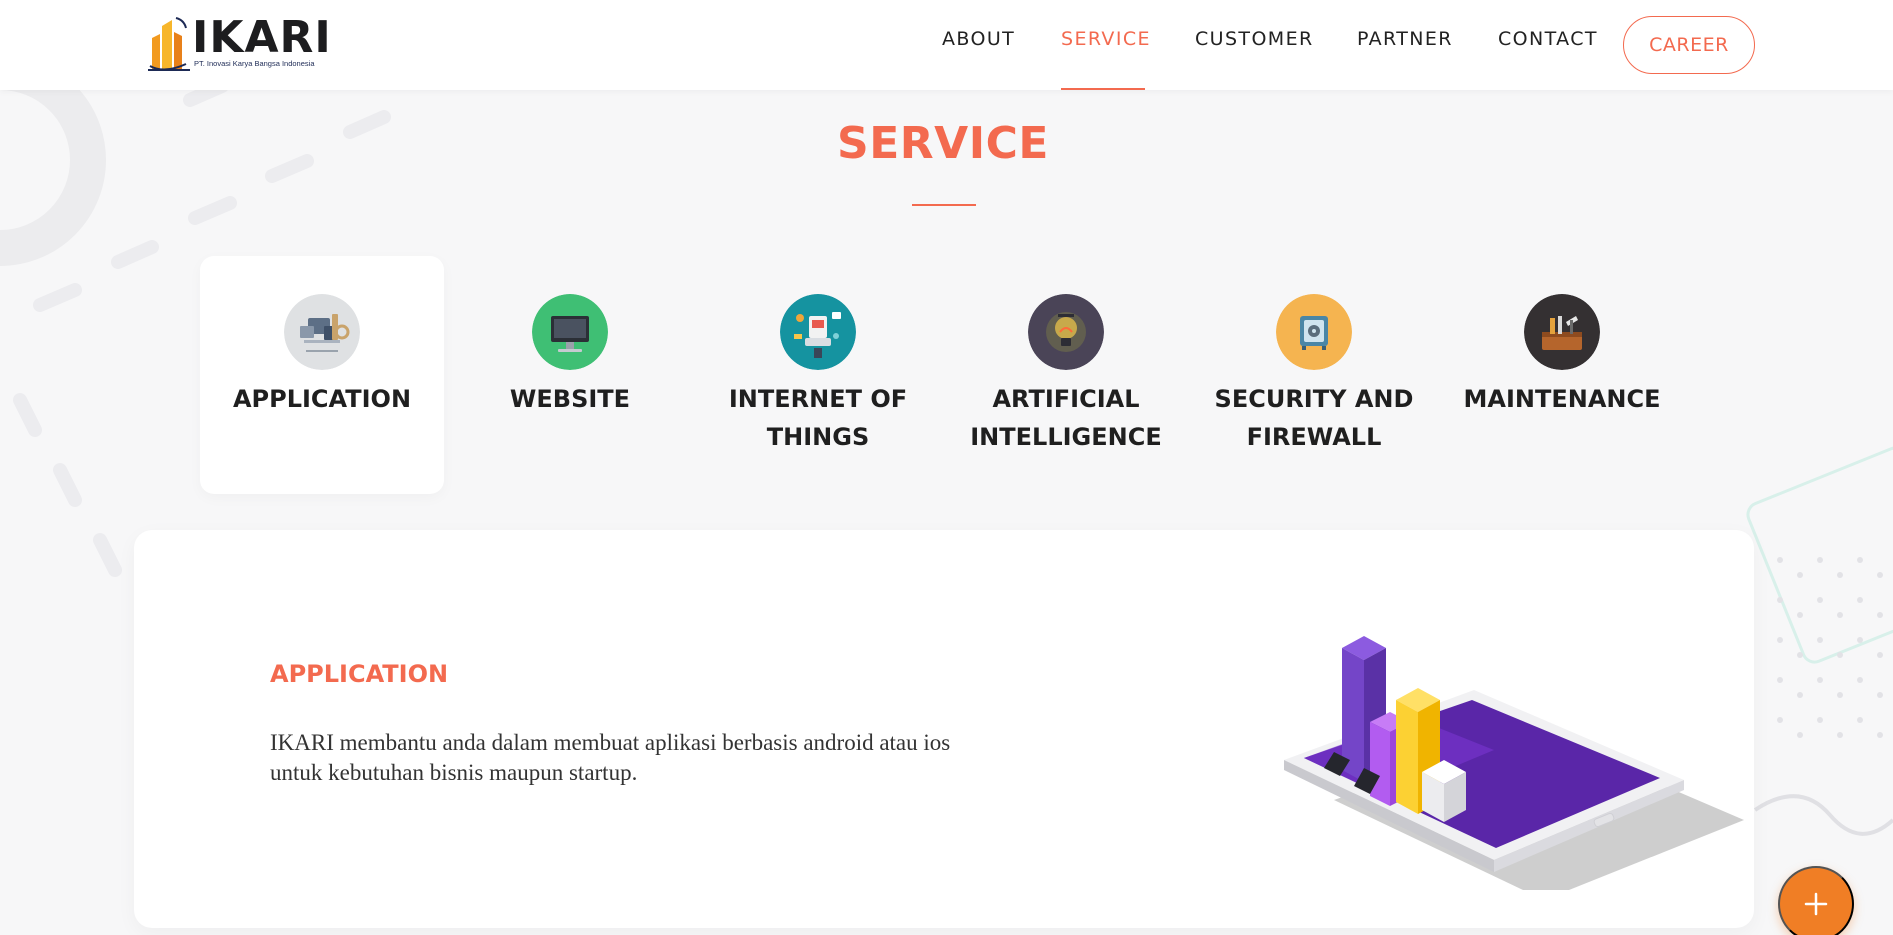 This screenshot has height=935, width=1893. Describe the element at coordinates (262, 37) in the screenshot. I see `brand-name: IKARI` at that location.